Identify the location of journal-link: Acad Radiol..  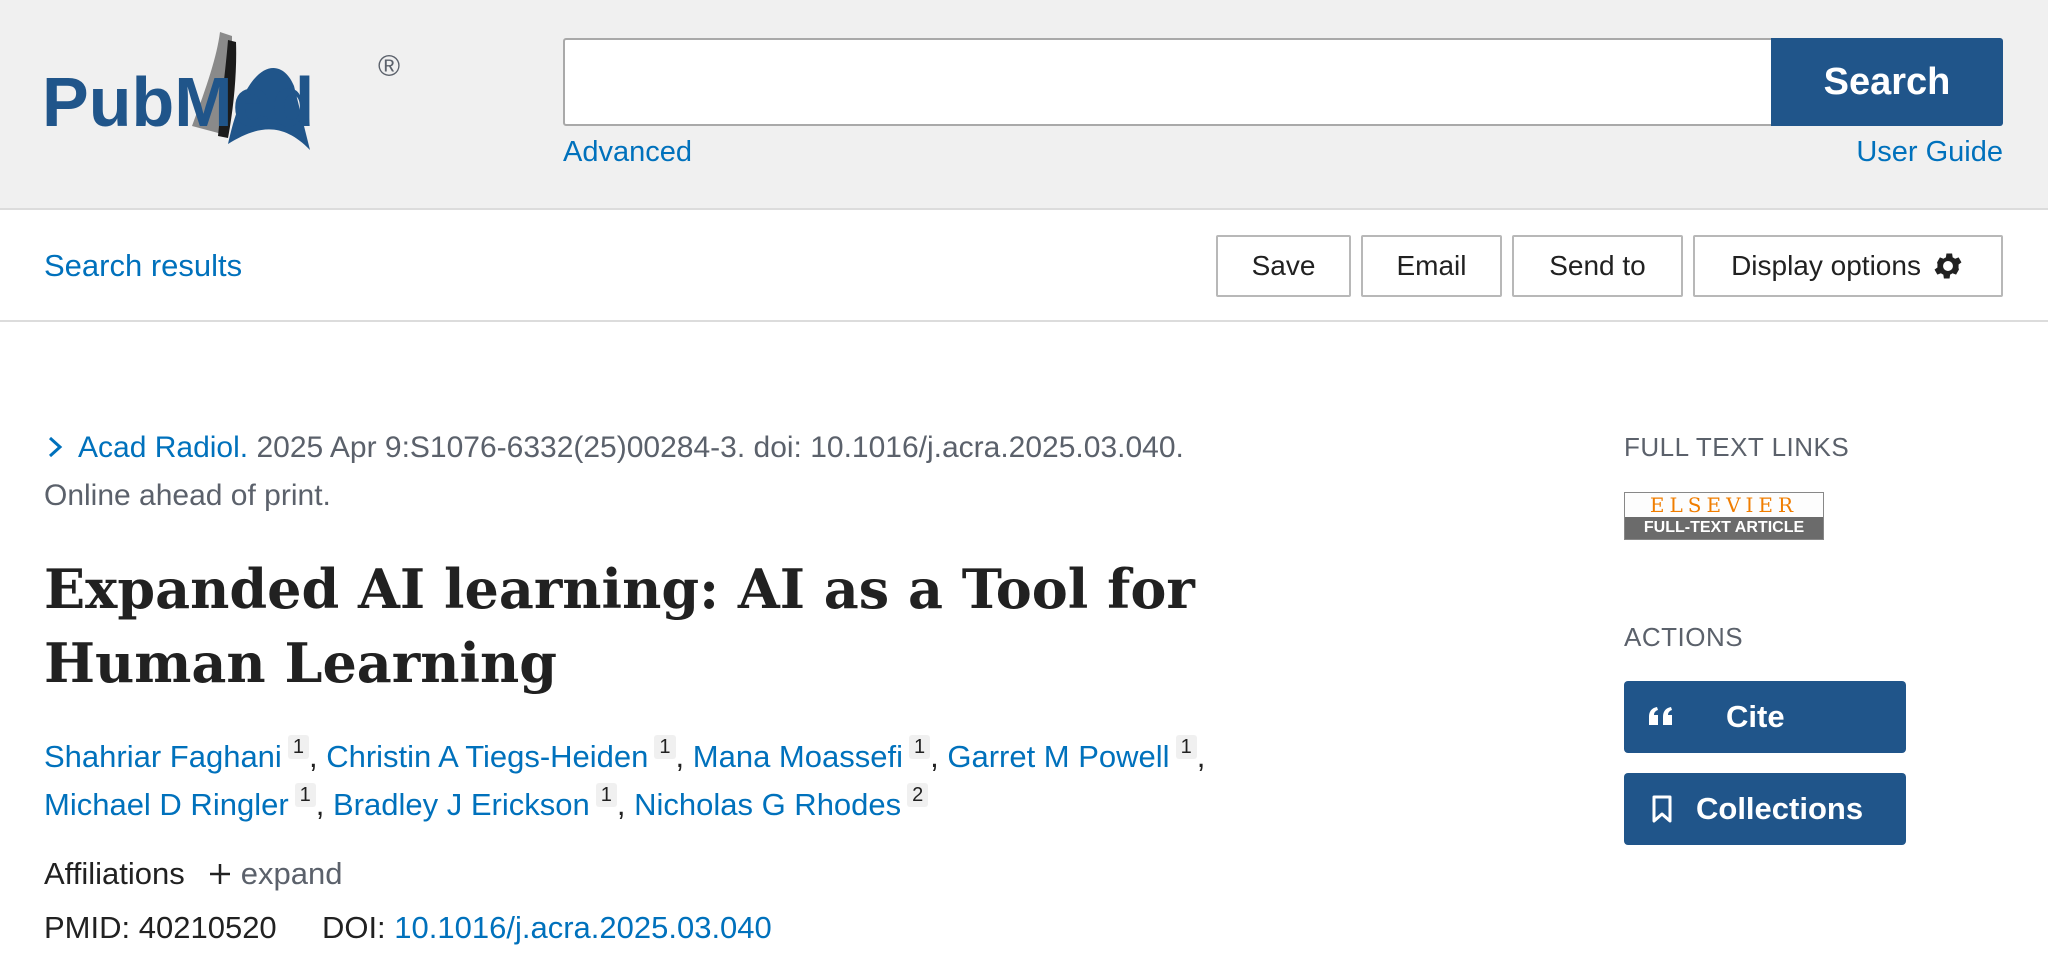
(163, 447).